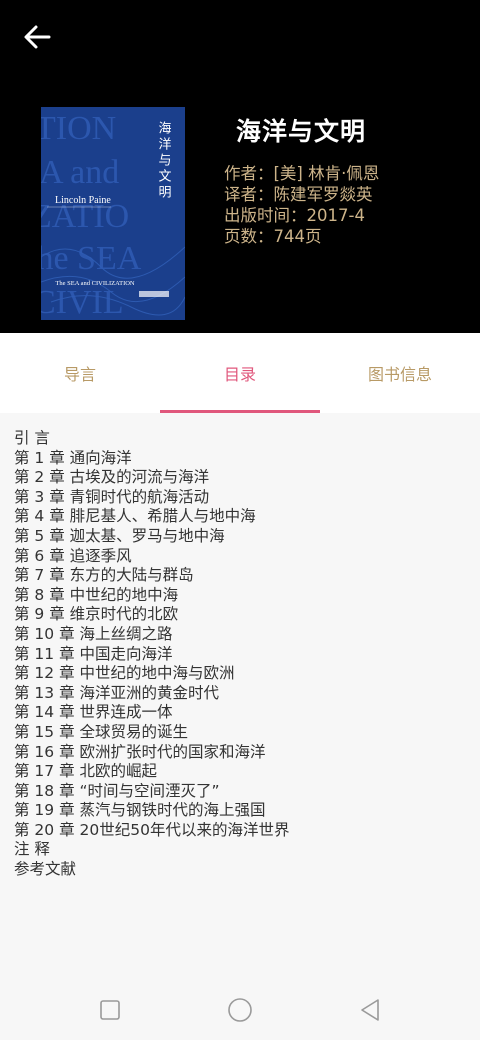  What do you see at coordinates (78, 128) in the screenshot?
I see `cover-bg-word: TION` at bounding box center [78, 128].